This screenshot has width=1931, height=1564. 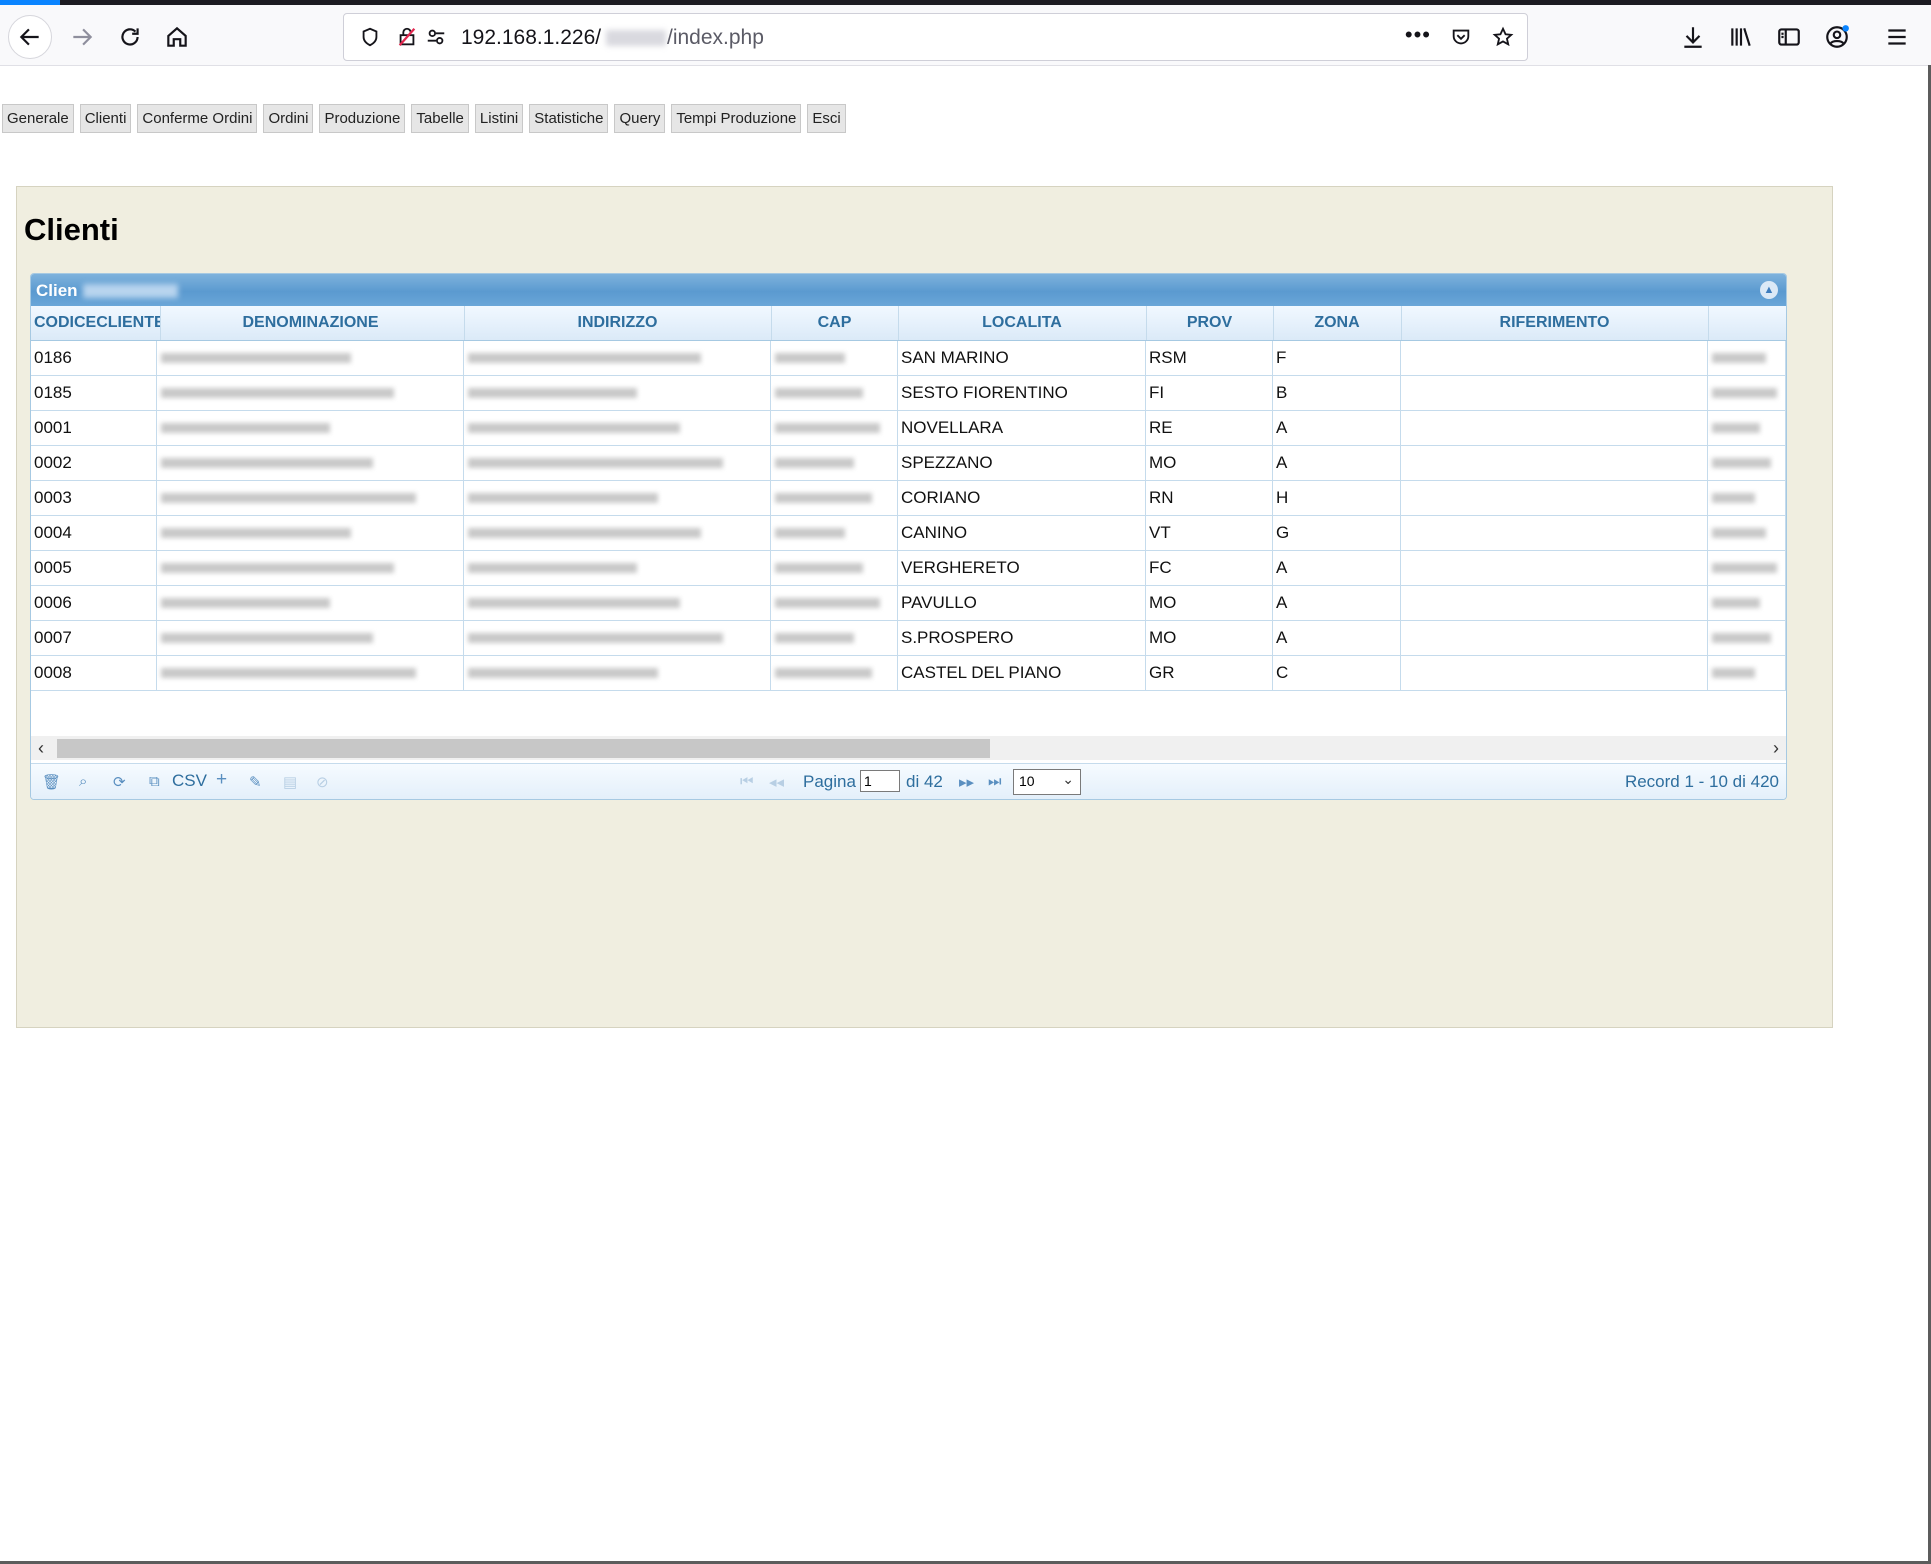 I want to click on col-zona: ZONA, so click(x=1337, y=323).